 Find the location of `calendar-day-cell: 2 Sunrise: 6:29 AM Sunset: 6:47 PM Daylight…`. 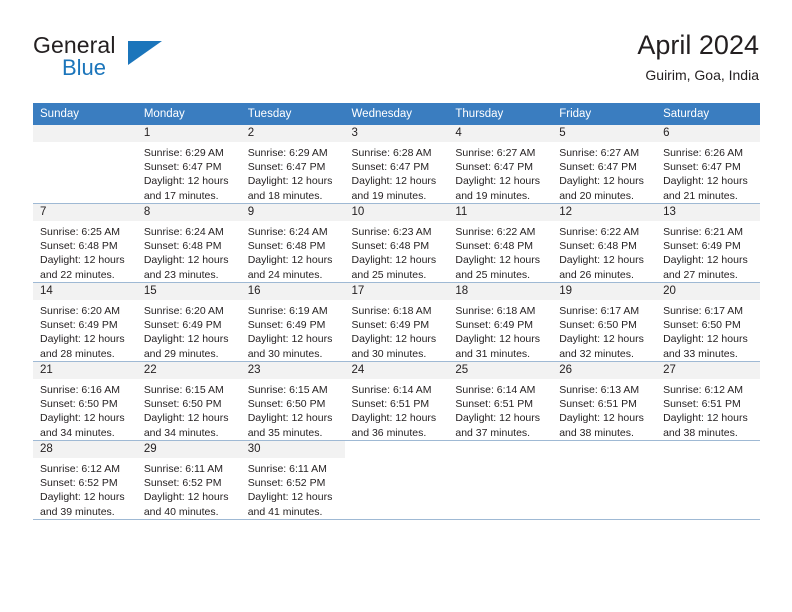

calendar-day-cell: 2 Sunrise: 6:29 AM Sunset: 6:47 PM Daylight… is located at coordinates (292, 164).